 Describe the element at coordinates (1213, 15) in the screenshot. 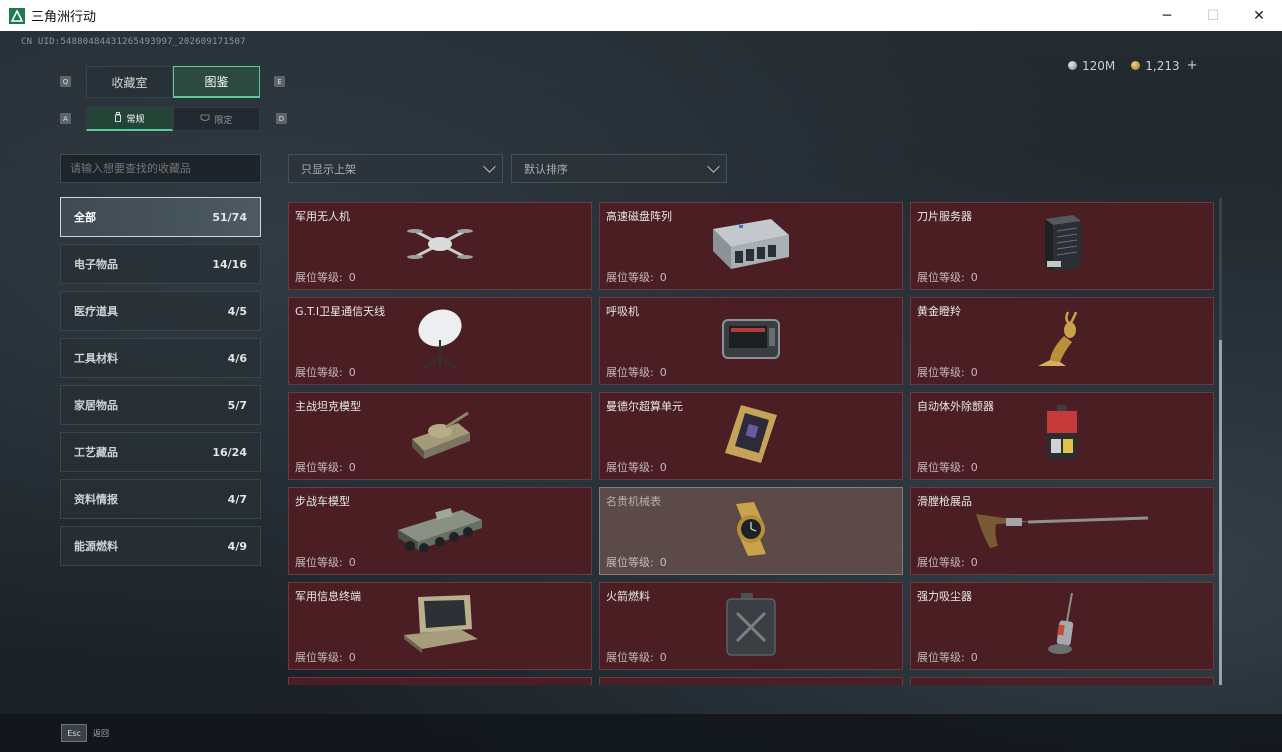

I see `maximize-button: ☐` at that location.